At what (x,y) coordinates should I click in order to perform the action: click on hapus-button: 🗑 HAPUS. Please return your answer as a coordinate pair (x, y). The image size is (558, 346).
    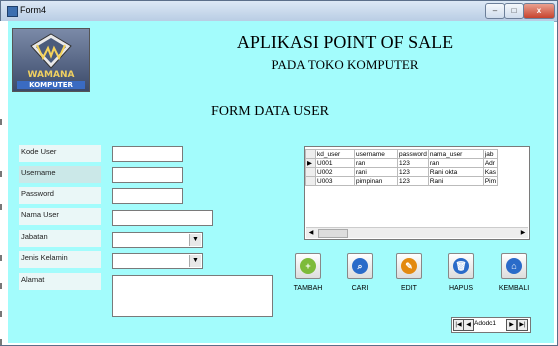
    Looking at the image, I should click on (461, 273).